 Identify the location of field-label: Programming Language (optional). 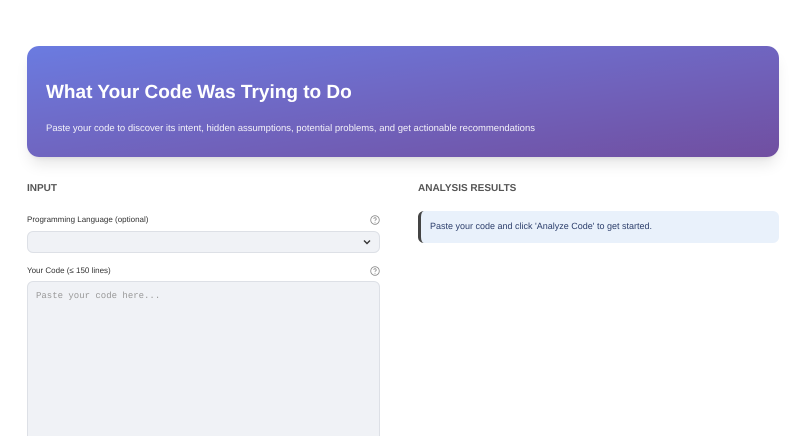
(87, 220).